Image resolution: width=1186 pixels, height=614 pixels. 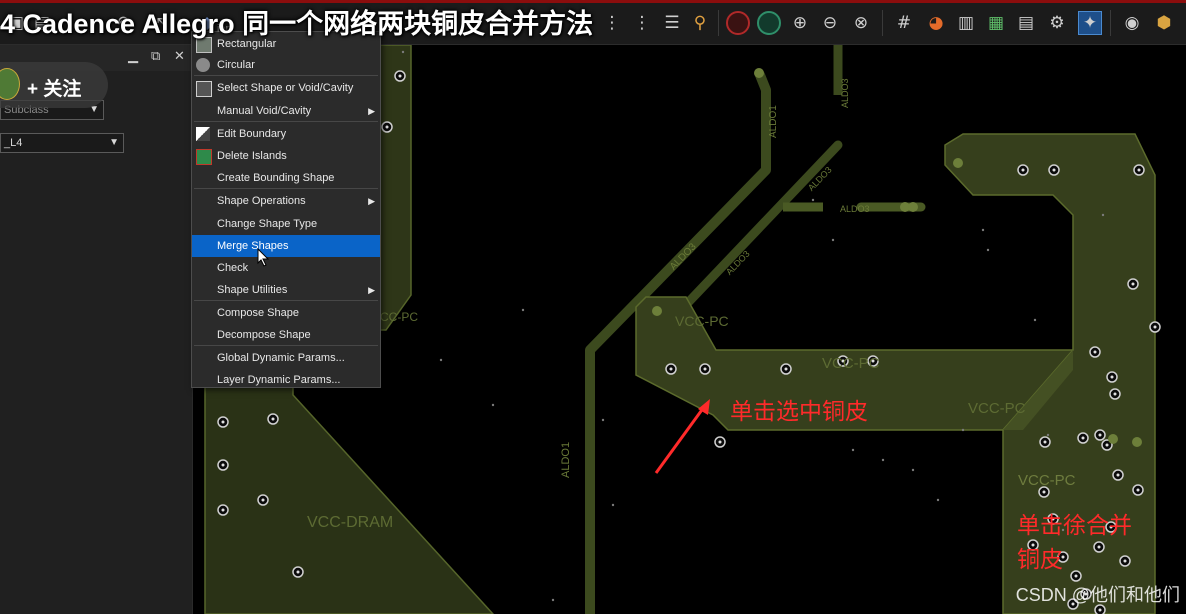 What do you see at coordinates (936, 23) in the screenshot?
I see `color-icon: ◕` at bounding box center [936, 23].